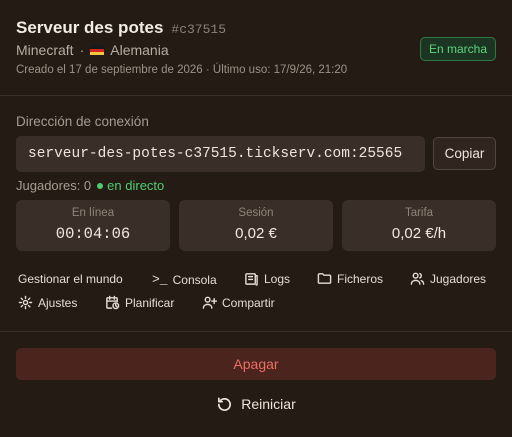  What do you see at coordinates (136, 185) in the screenshot?
I see `live-label: en directo` at bounding box center [136, 185].